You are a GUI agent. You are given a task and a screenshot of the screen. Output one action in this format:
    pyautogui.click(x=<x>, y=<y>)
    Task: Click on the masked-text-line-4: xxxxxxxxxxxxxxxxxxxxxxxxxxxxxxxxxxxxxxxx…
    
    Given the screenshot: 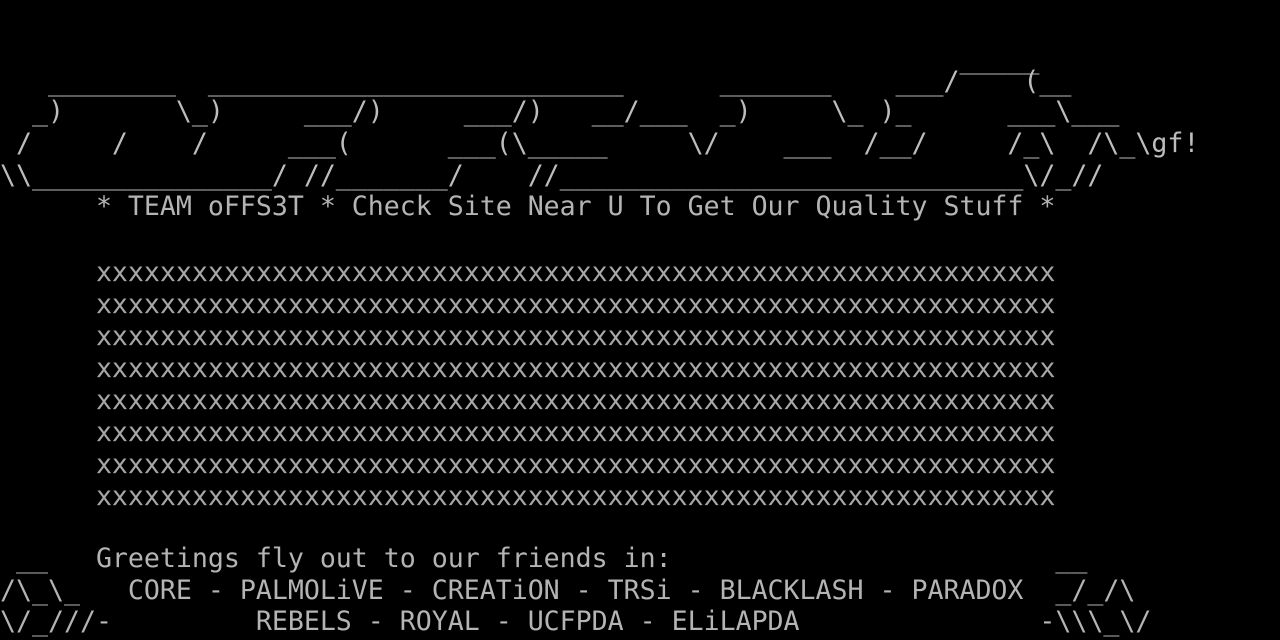 What is the action you would take?
    pyautogui.click(x=528, y=368)
    